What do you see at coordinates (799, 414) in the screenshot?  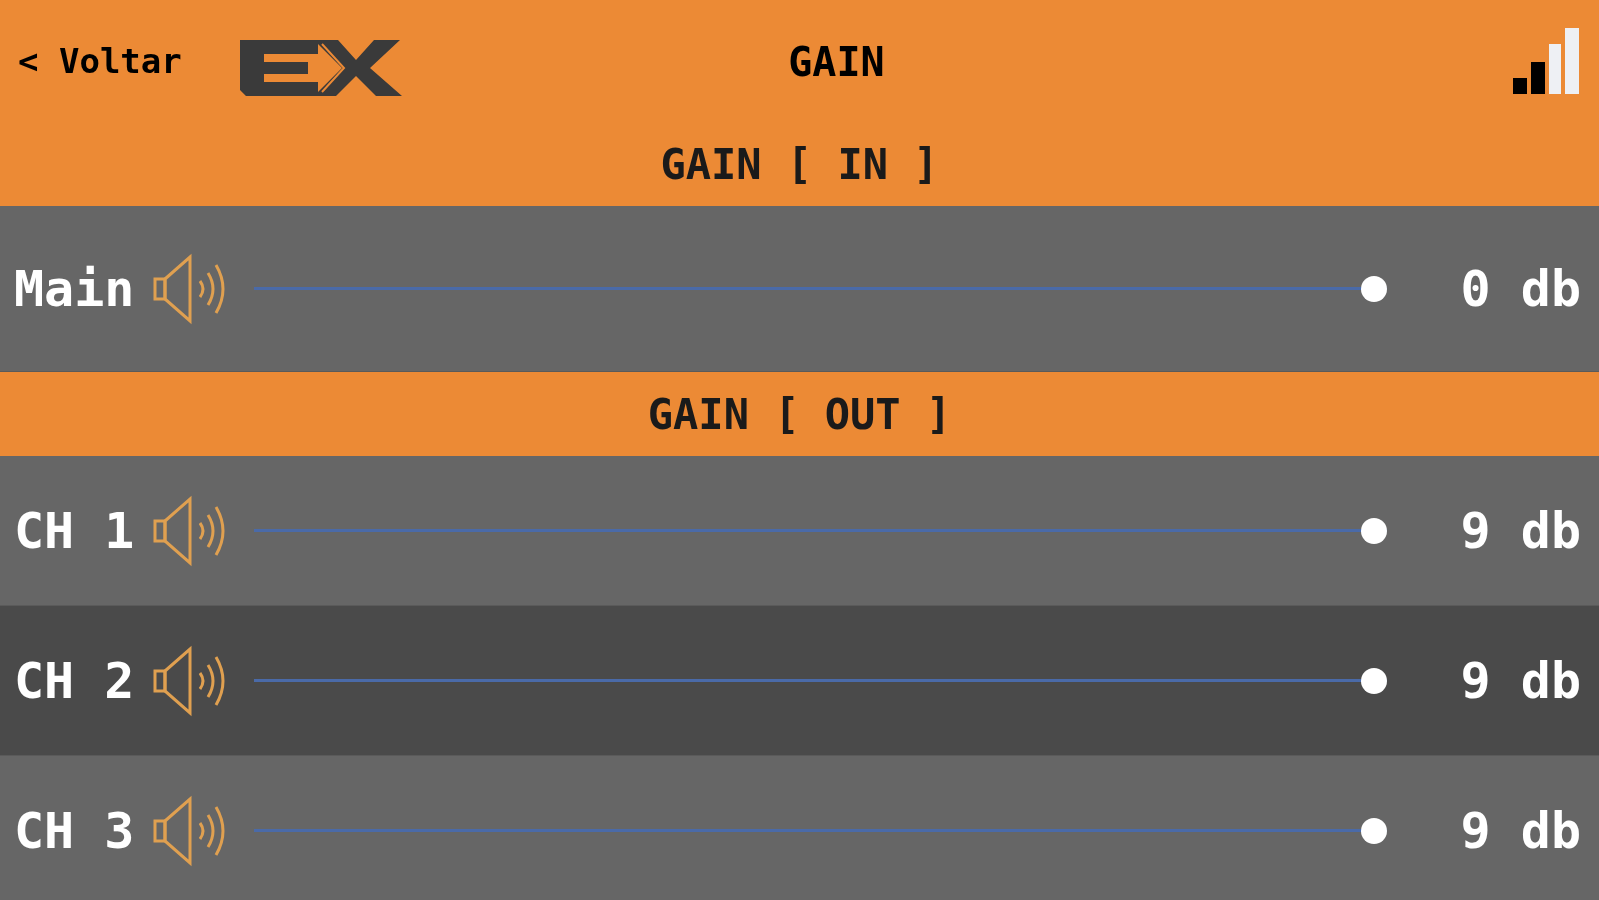 I see `section-title: GAIN [ OUT ]` at bounding box center [799, 414].